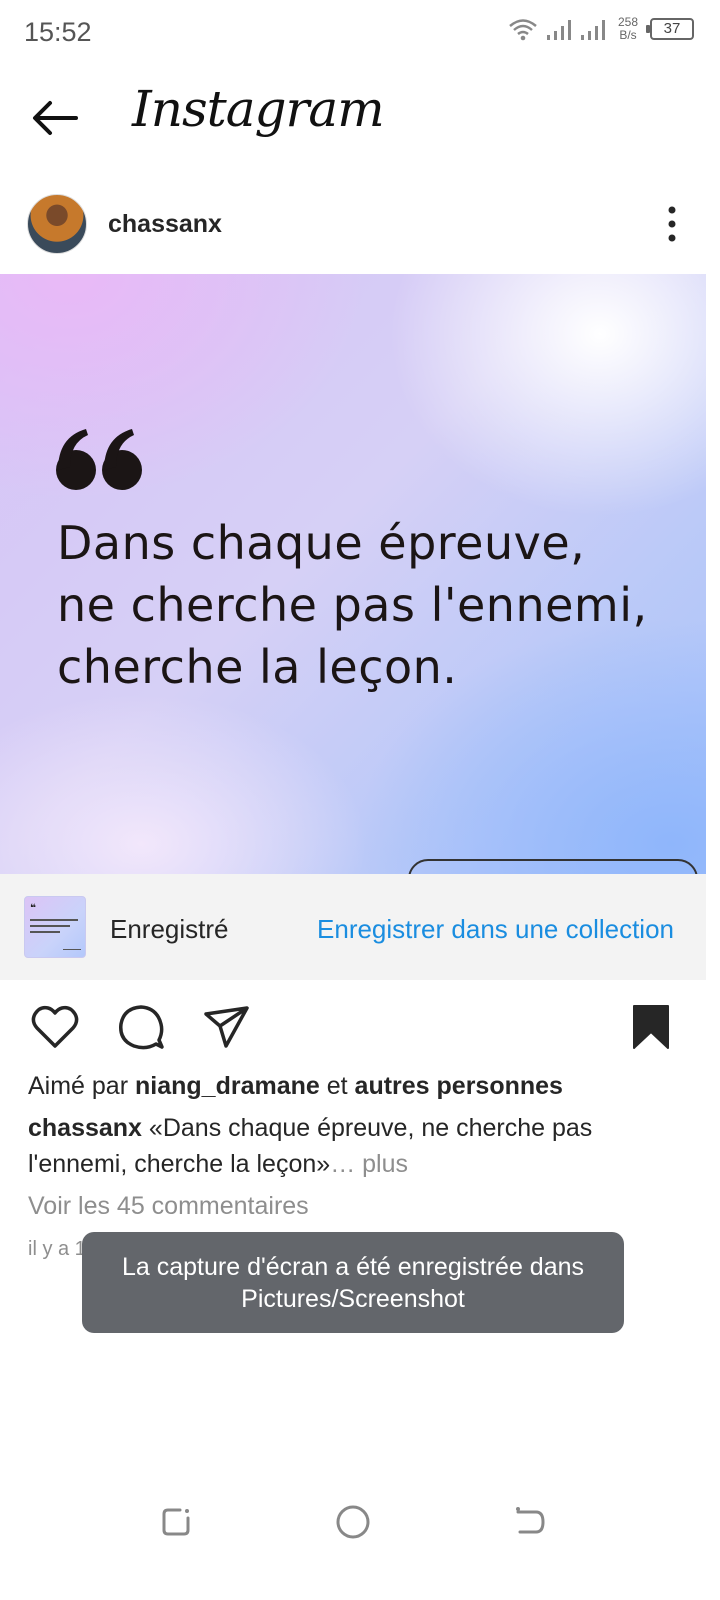 The image size is (720, 1600). What do you see at coordinates (85, 1128) in the screenshot?
I see `caption-username: chassanx` at bounding box center [85, 1128].